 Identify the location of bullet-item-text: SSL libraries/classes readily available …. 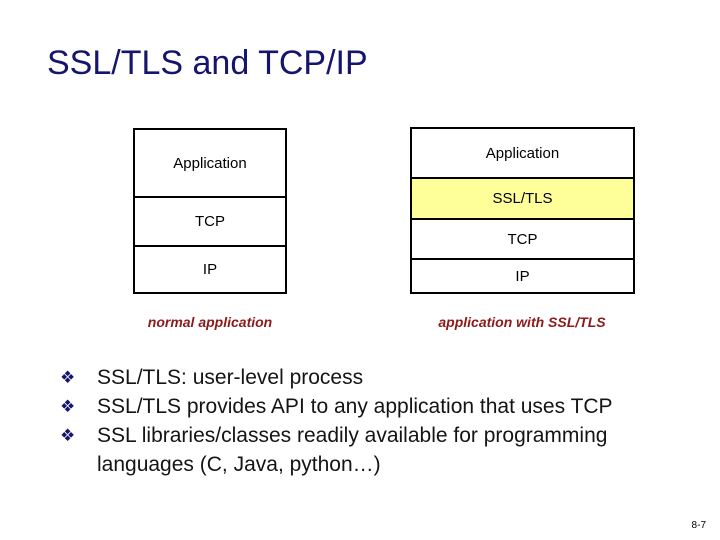
(352, 450).